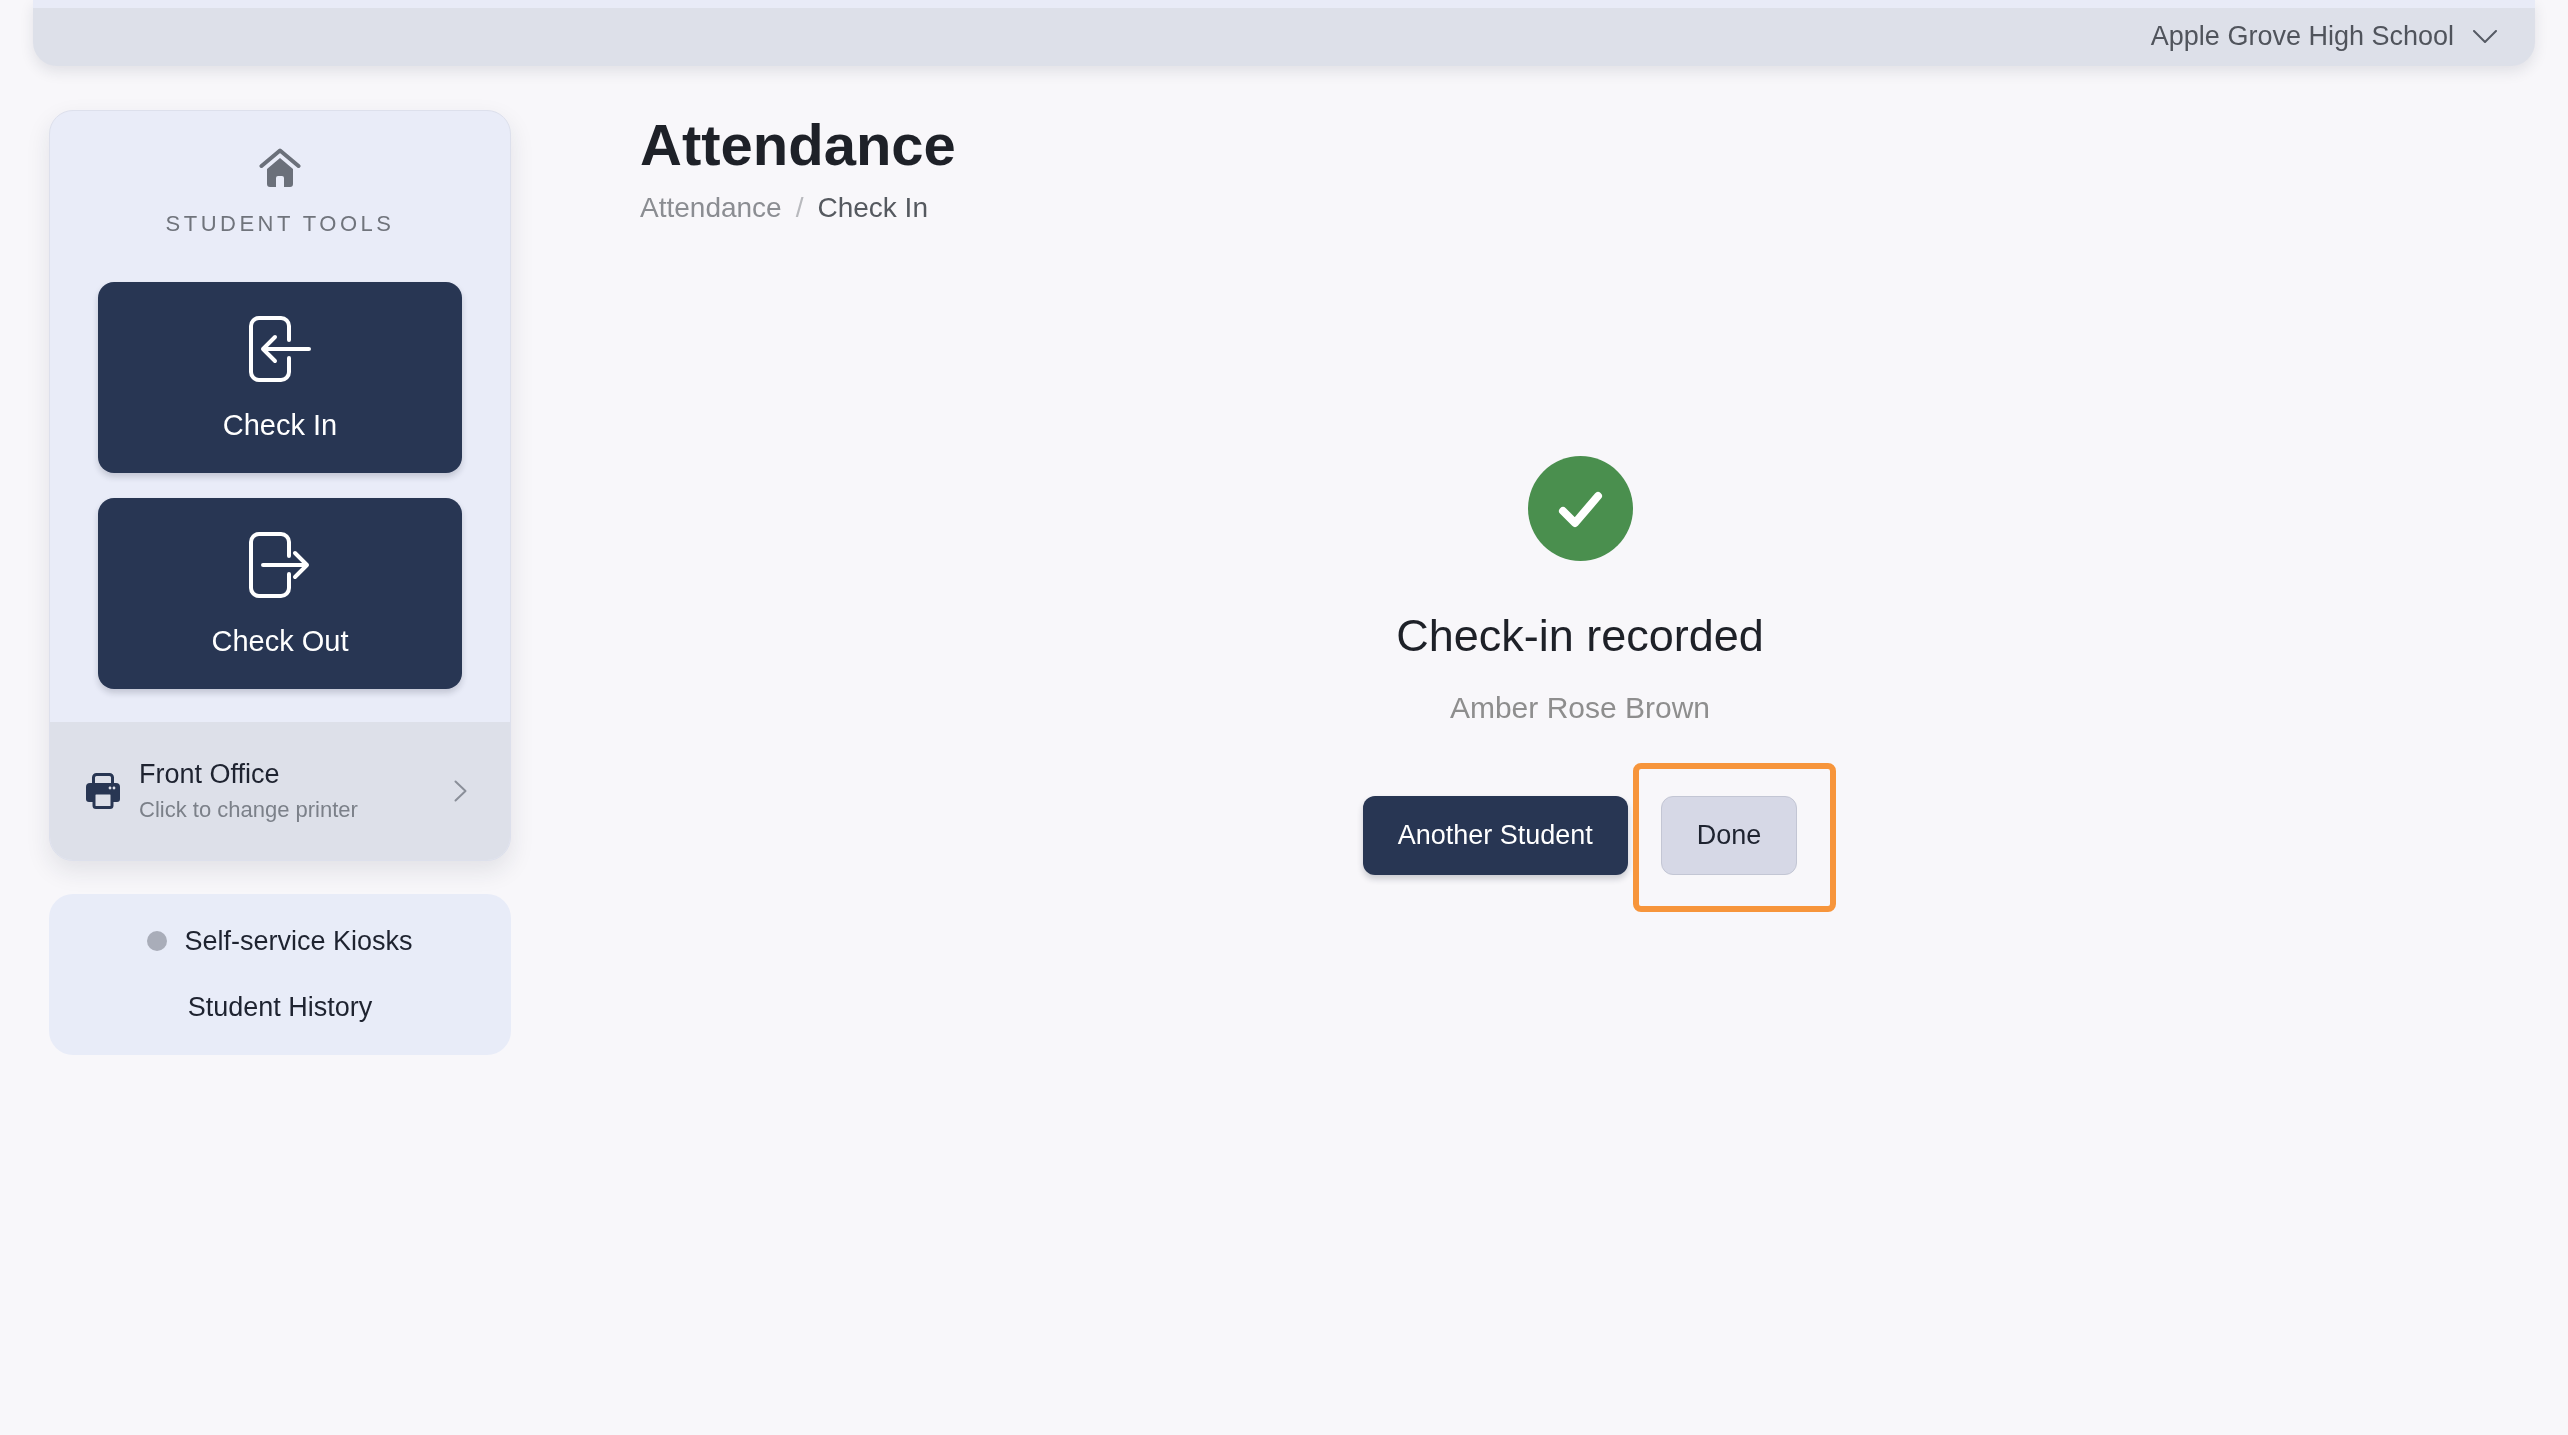 This screenshot has height=1435, width=2568. Describe the element at coordinates (280, 168) in the screenshot. I see `home-icon` at that location.